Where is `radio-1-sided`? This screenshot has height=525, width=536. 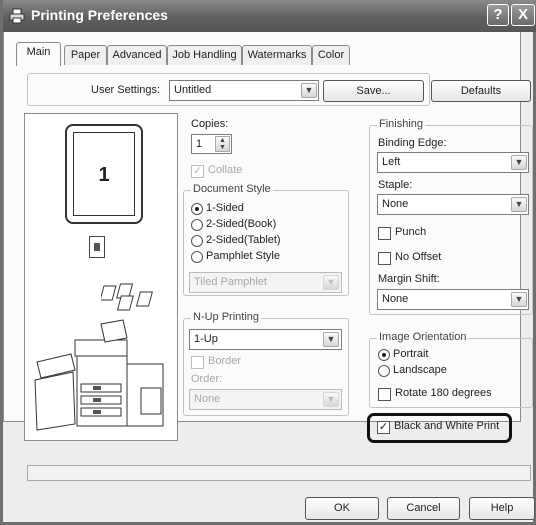
radio-1-sided is located at coordinates (197, 209).